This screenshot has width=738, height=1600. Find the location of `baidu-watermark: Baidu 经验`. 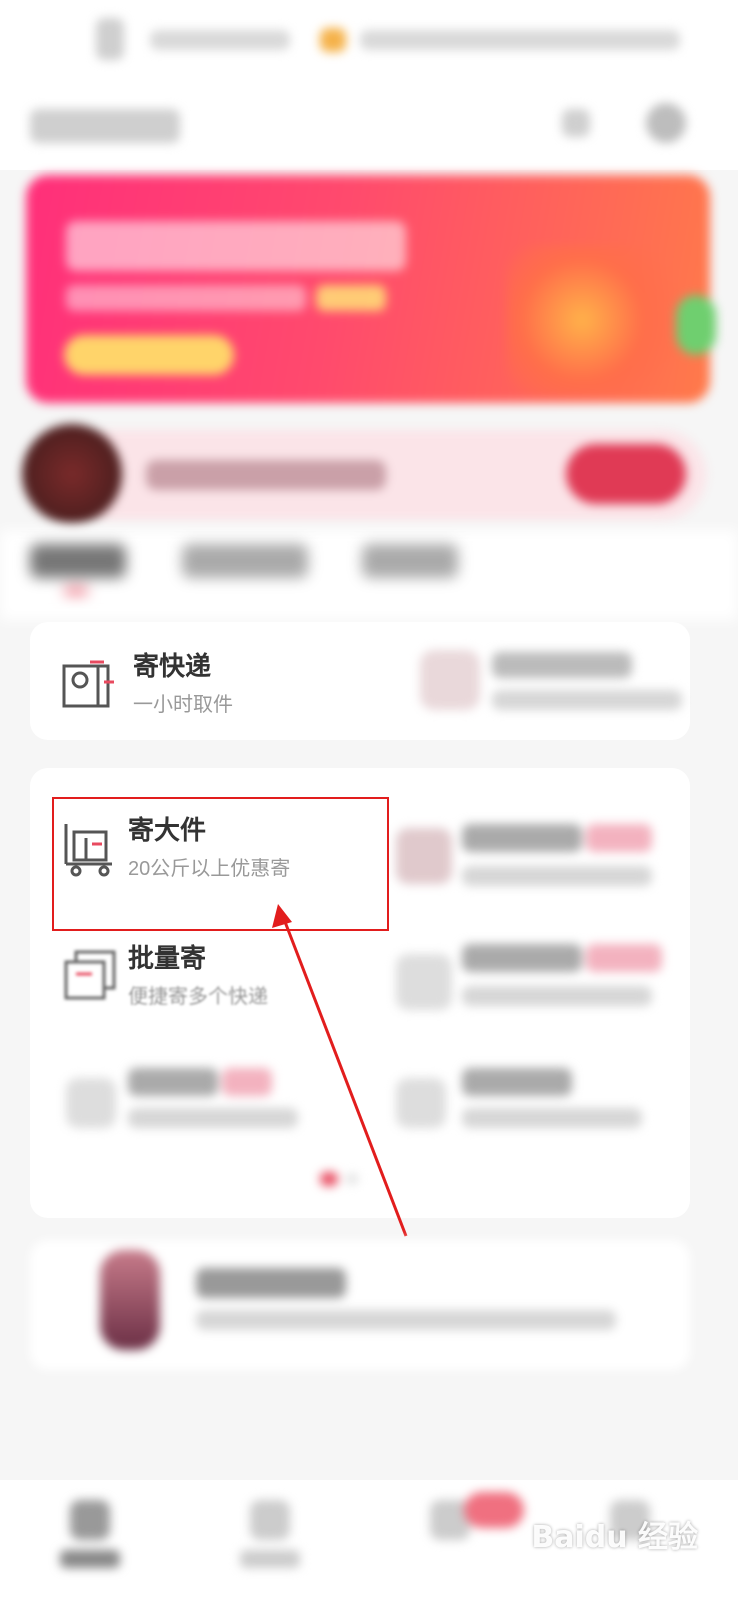

baidu-watermark: Baidu 经验 is located at coordinates (614, 1537).